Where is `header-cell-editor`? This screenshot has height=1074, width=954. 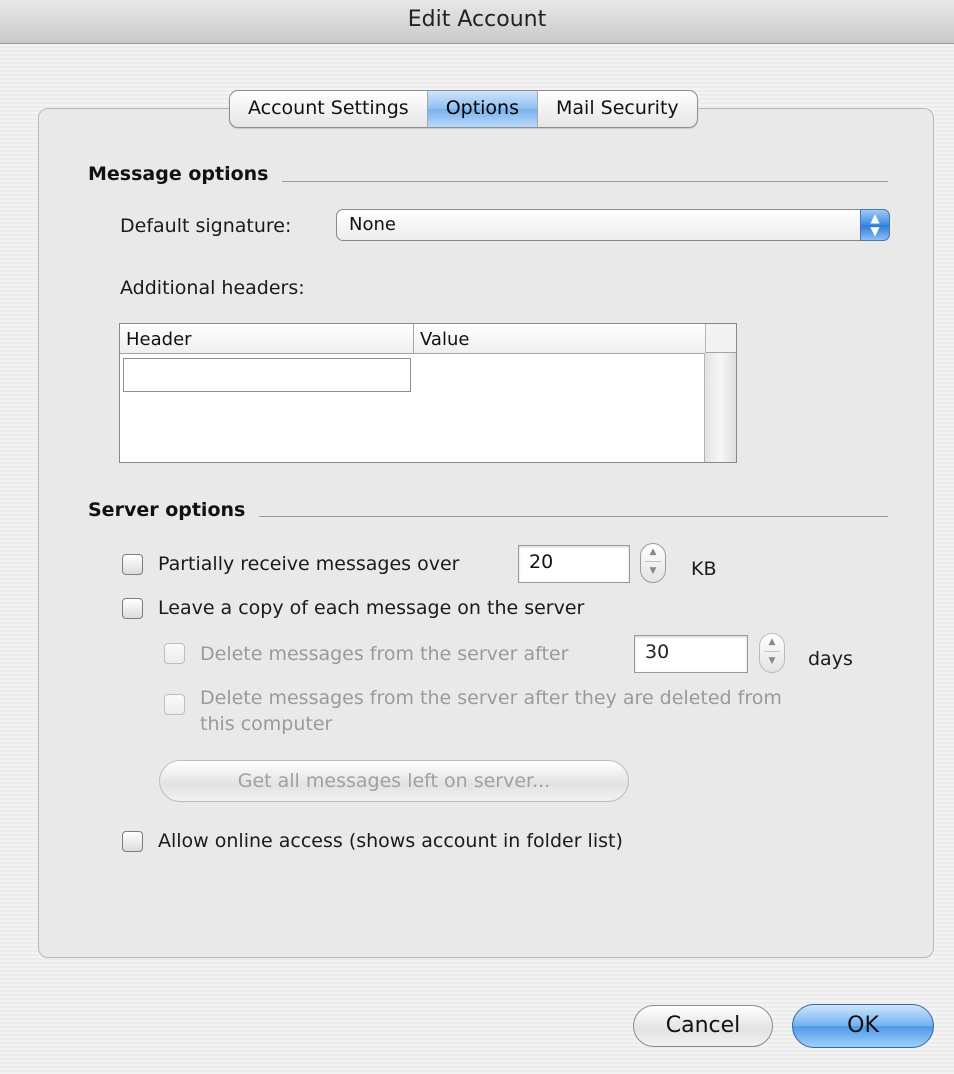
header-cell-editor is located at coordinates (267, 375).